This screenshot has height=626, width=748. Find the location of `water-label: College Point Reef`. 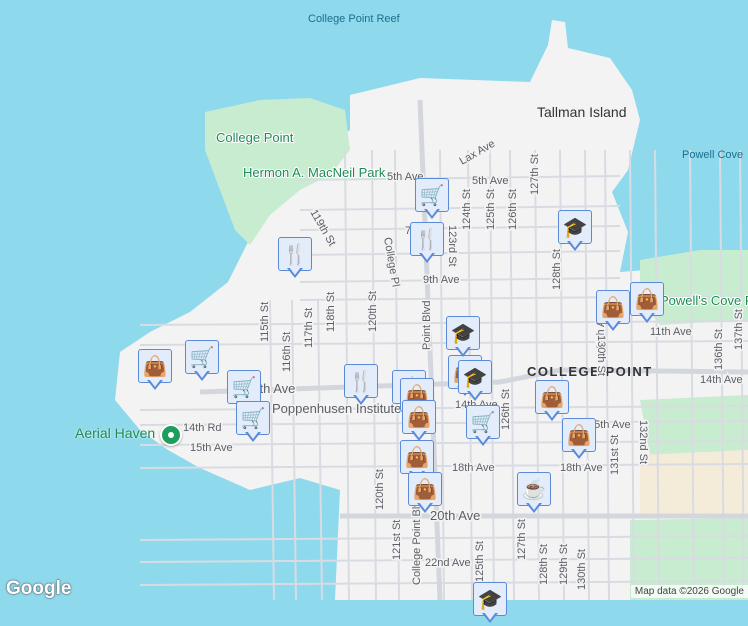

water-label: College Point Reef is located at coordinates (354, 19).